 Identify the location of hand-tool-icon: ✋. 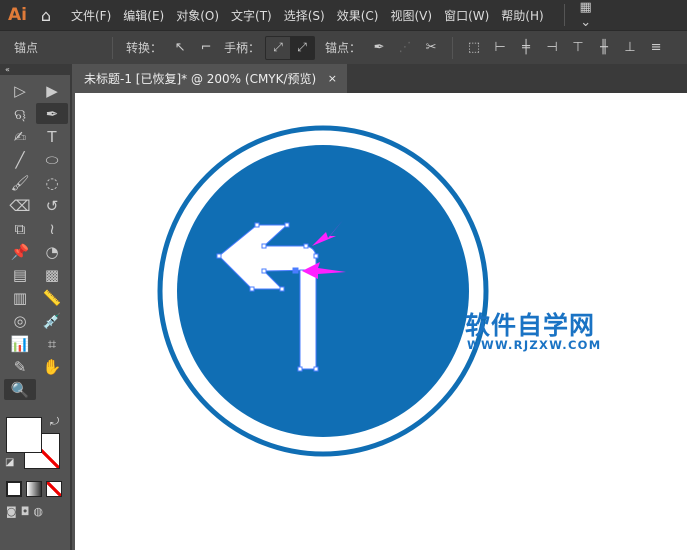
(52, 366).